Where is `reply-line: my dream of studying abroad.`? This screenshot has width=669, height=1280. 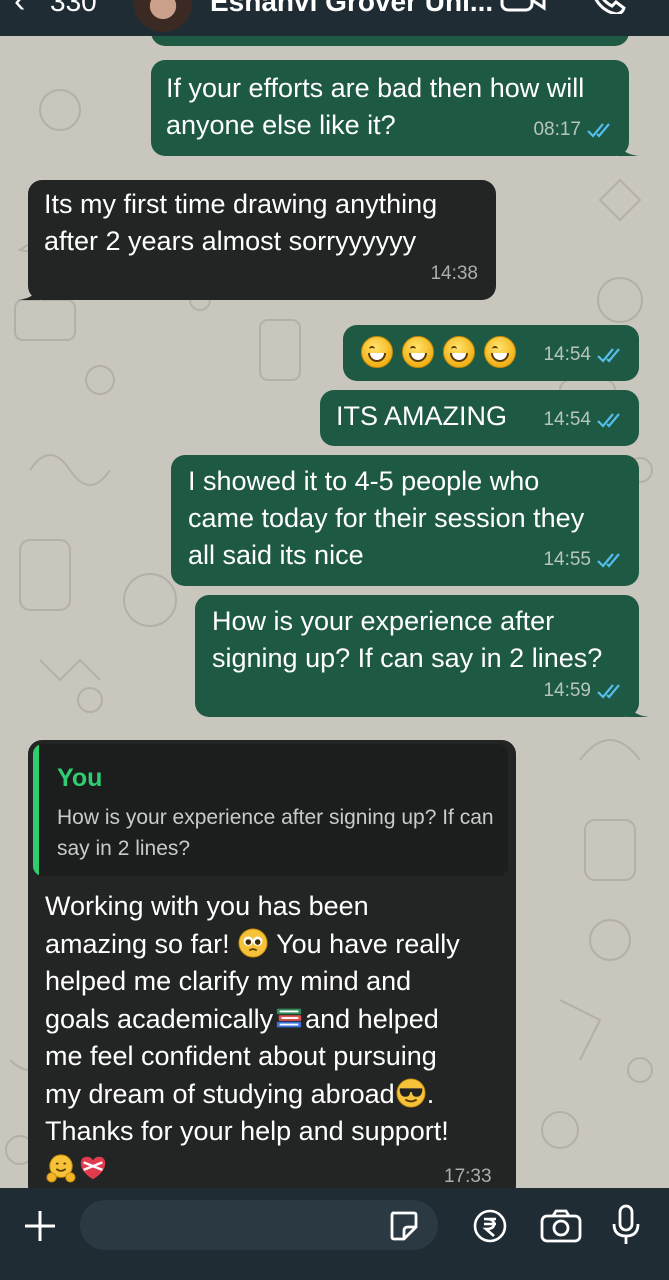 reply-line: my dream of studying abroad. is located at coordinates (275, 1095).